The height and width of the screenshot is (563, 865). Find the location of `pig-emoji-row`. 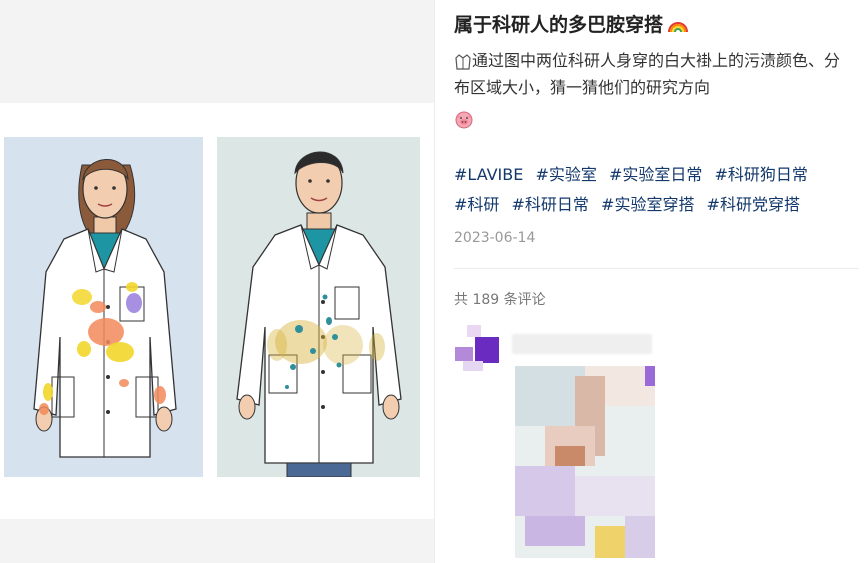

pig-emoji-row is located at coordinates (464, 118).